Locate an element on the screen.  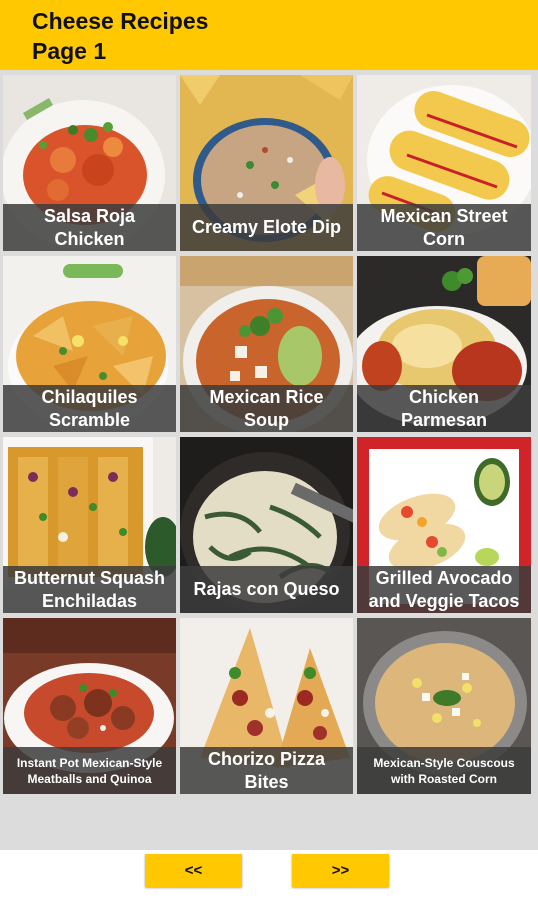
recipe-title: Rajas con Queso is located at coordinates (266, 589).